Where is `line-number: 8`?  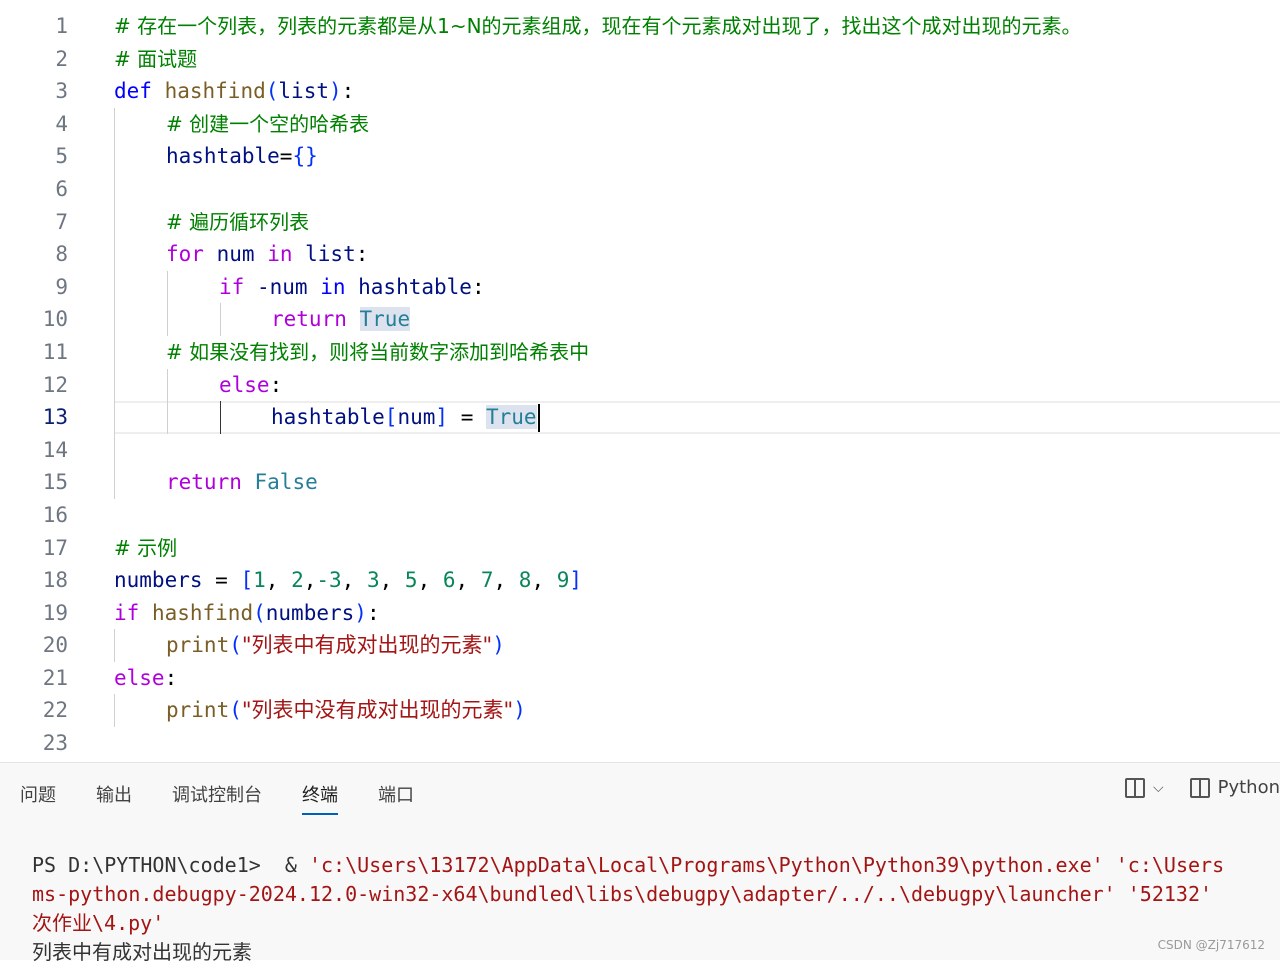 line-number: 8 is located at coordinates (61, 254).